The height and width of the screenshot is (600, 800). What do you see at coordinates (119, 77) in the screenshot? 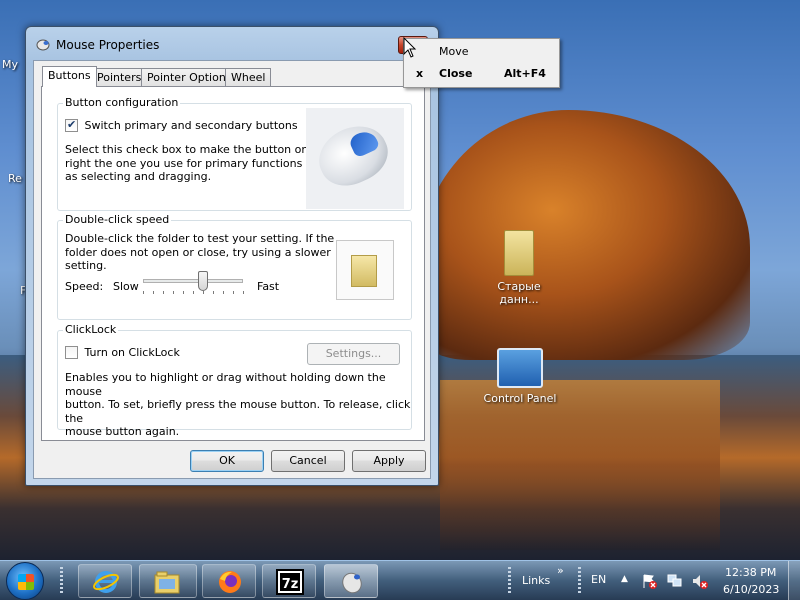
I see `tab-pointers: Pointers` at bounding box center [119, 77].